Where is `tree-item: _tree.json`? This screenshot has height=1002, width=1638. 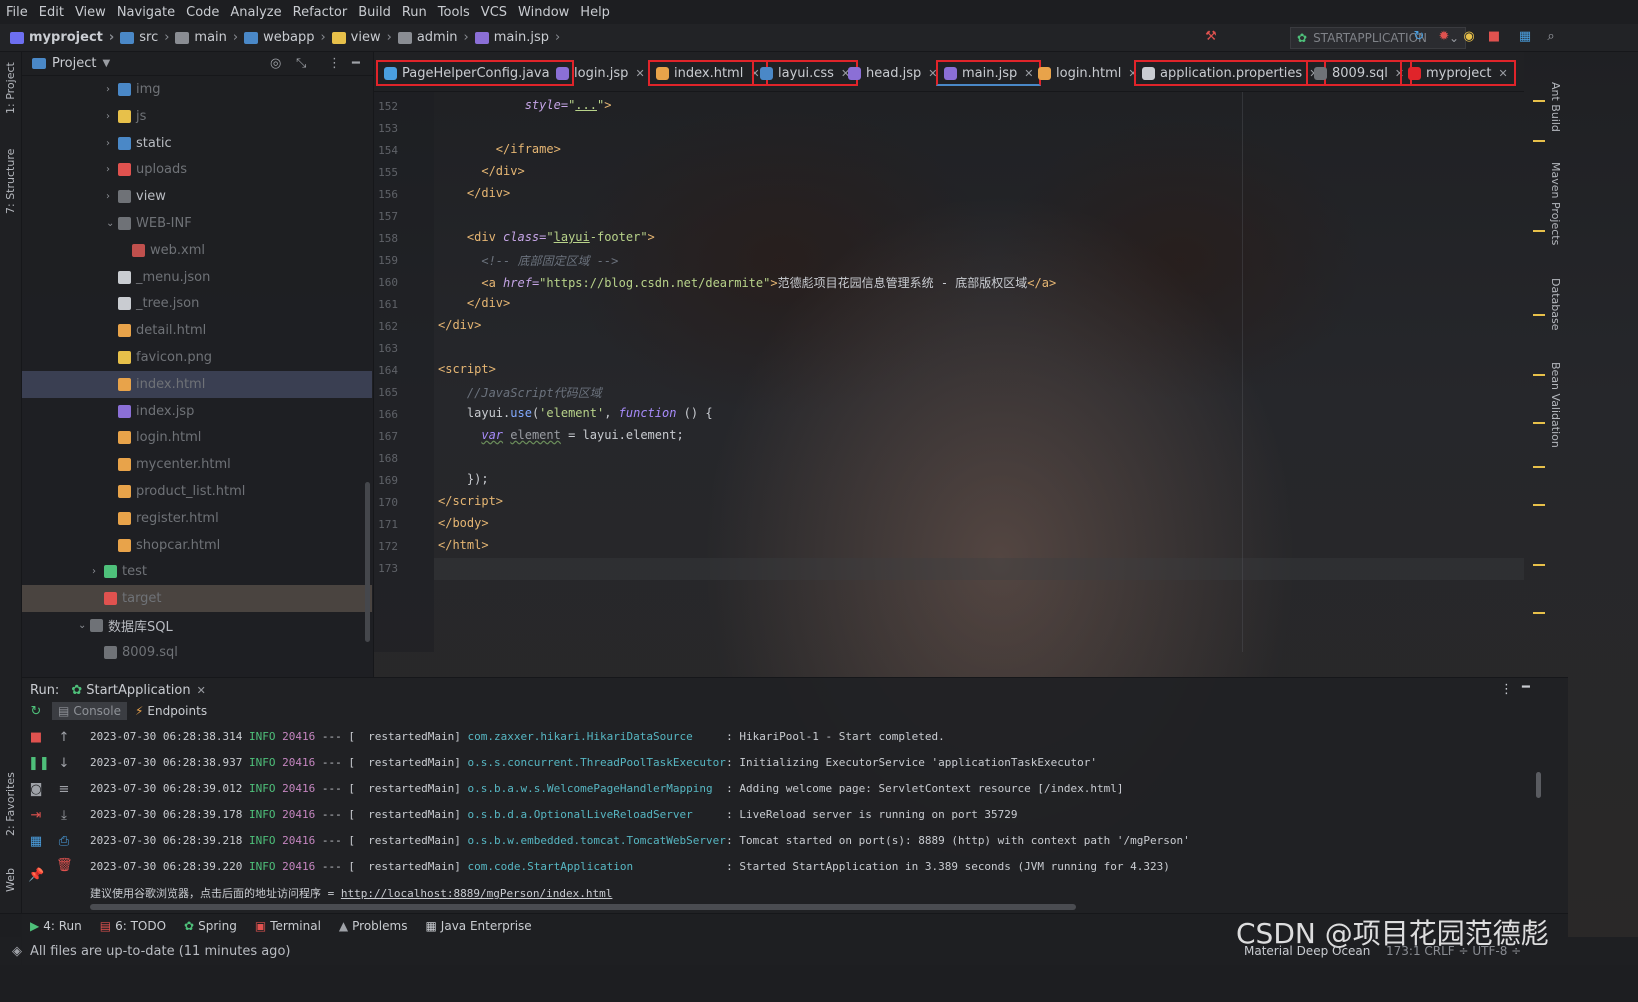 tree-item: _tree.json is located at coordinates (197, 303).